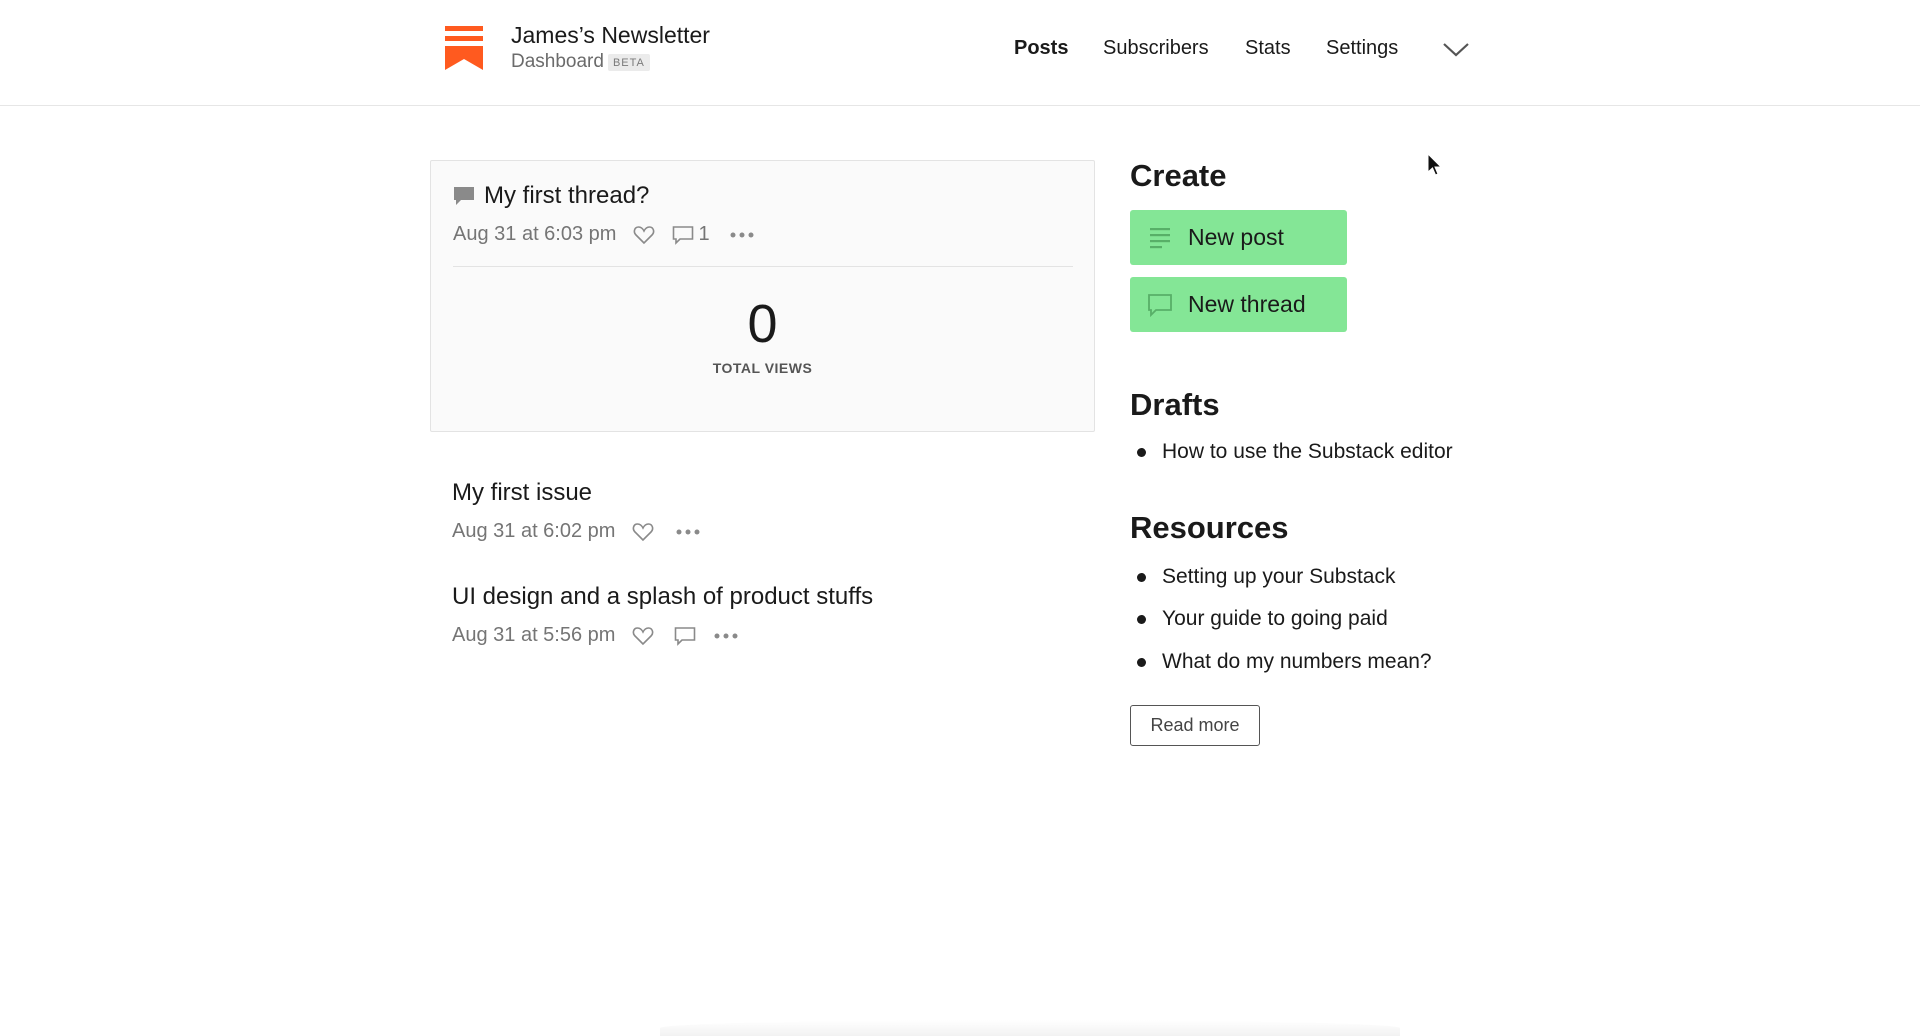  What do you see at coordinates (1247, 304) in the screenshot?
I see `new-thread-label: New thread` at bounding box center [1247, 304].